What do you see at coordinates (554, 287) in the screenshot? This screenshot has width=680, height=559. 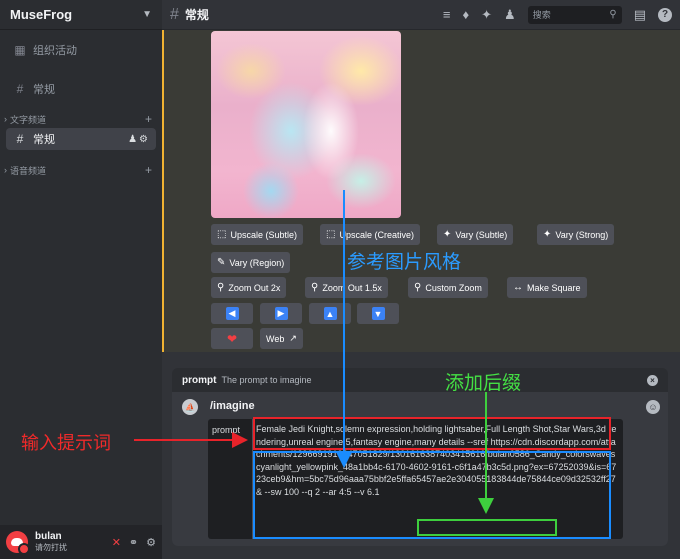 I see `button-label: Make Square` at bounding box center [554, 287].